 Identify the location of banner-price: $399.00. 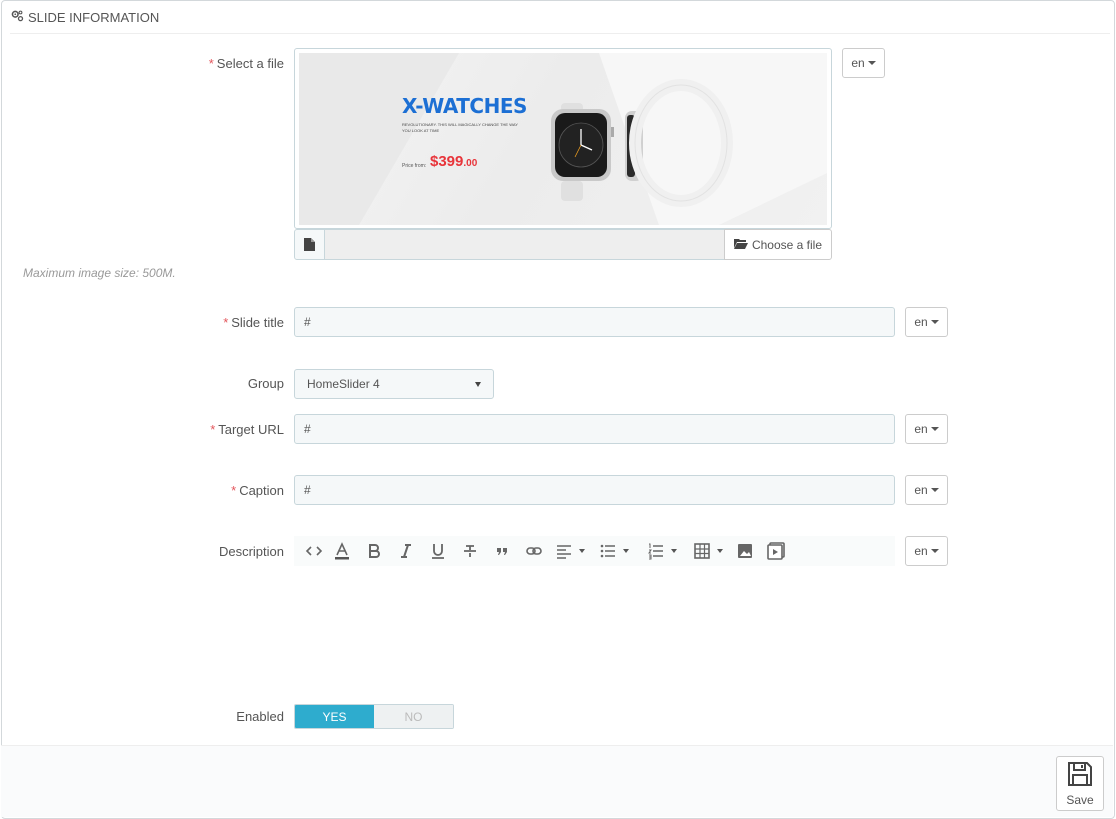
(453, 161).